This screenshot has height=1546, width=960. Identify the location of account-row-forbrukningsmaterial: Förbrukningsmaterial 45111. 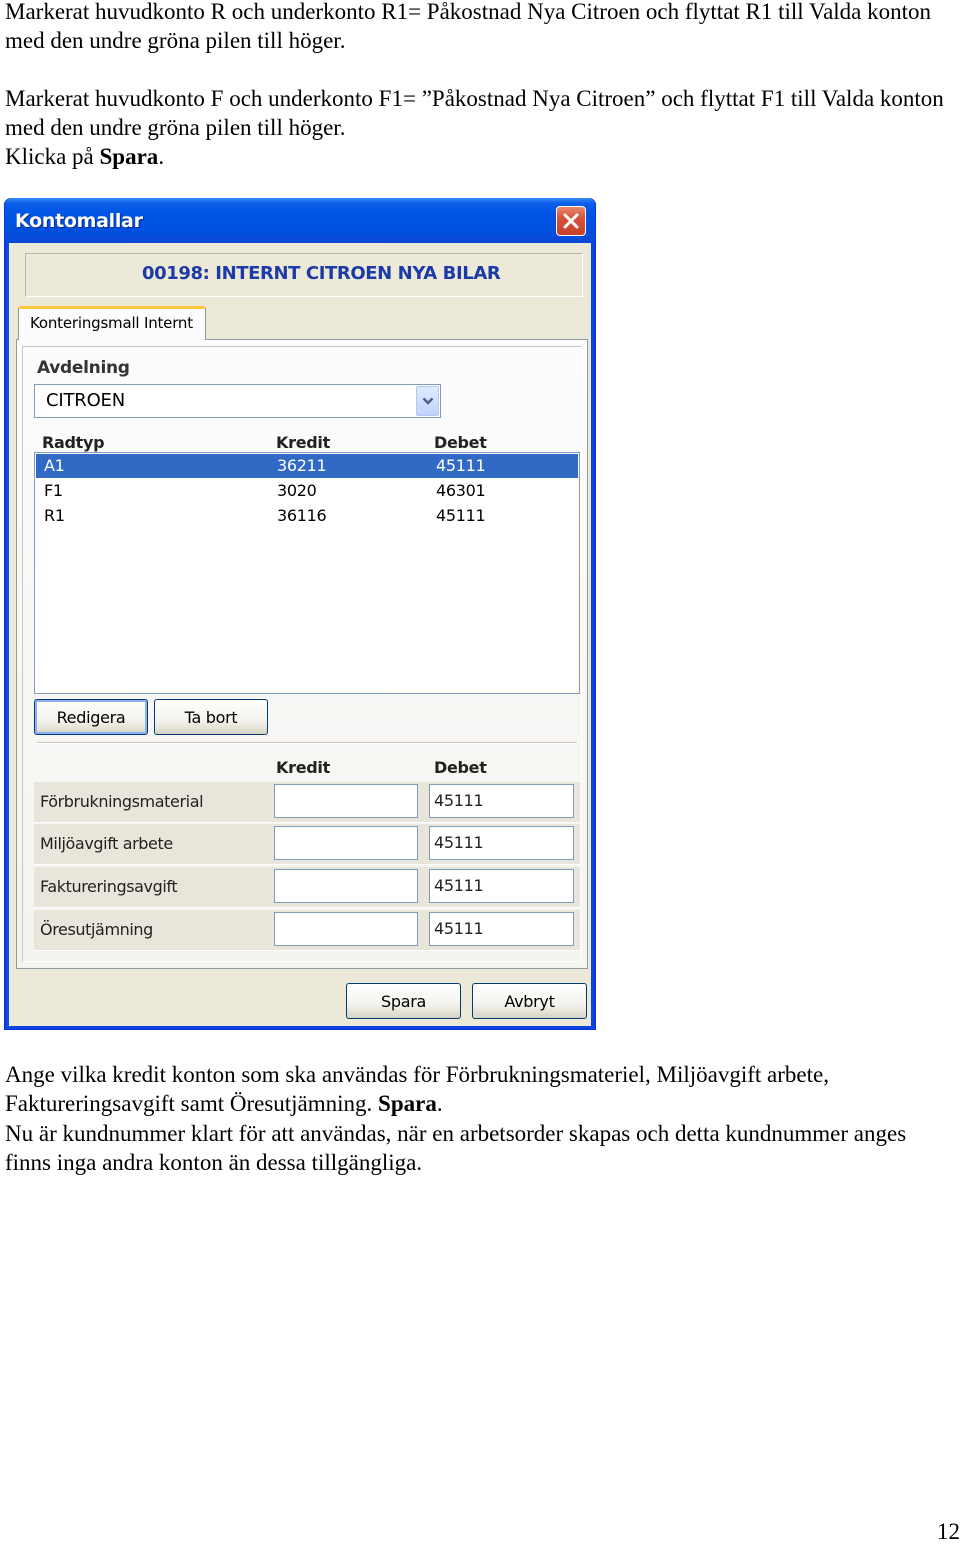
(307, 802).